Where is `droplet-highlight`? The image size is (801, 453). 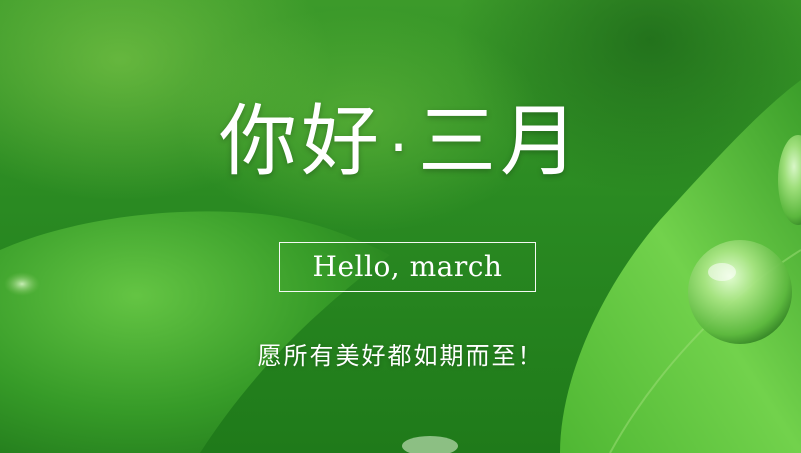
droplet-highlight is located at coordinates (722, 272).